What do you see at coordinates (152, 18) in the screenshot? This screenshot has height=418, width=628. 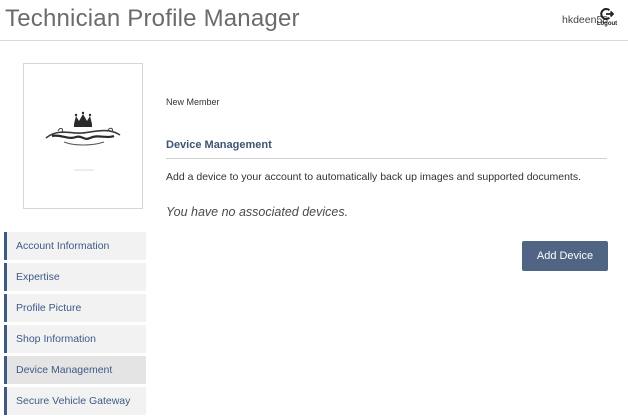 I see `page-title: Technician Profile Manager` at bounding box center [152, 18].